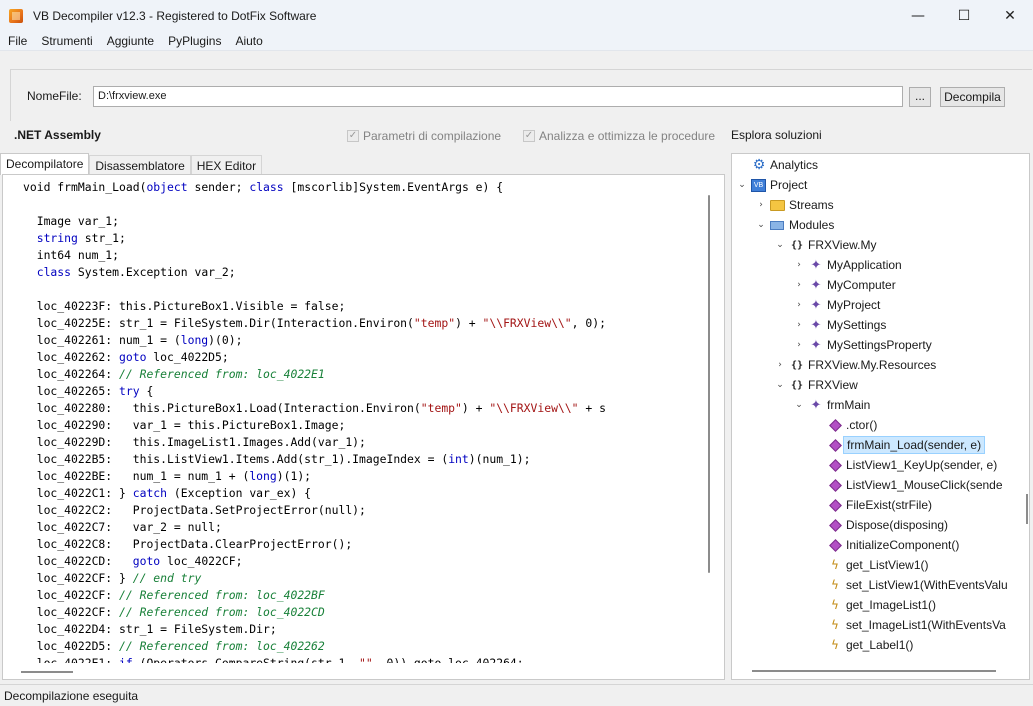  What do you see at coordinates (314, 646) in the screenshot?
I see `code-line: loc_4022D5: // Referenced from` at bounding box center [314, 646].